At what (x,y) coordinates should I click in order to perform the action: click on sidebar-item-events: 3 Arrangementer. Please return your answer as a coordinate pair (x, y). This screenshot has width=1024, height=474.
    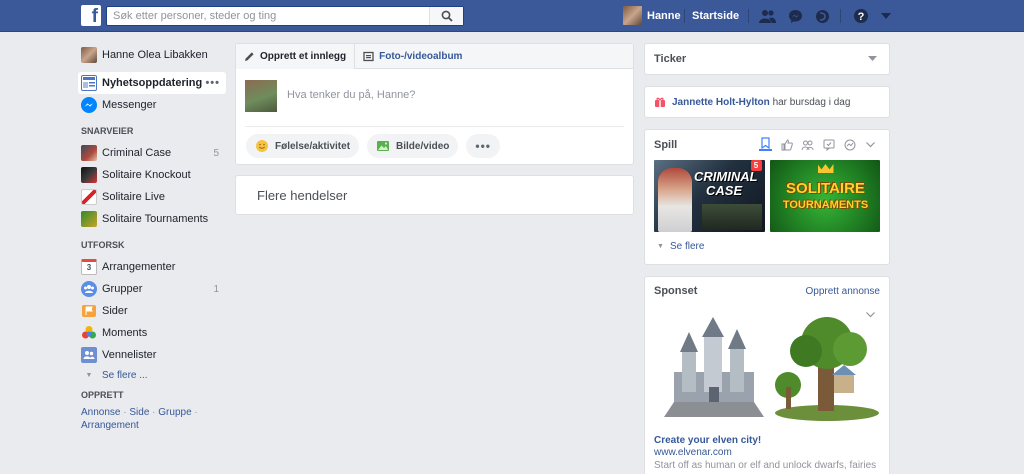
    Looking at the image, I should click on (153, 267).